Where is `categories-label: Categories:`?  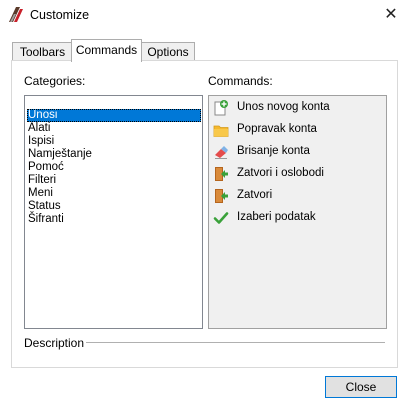 categories-label: Categories: is located at coordinates (55, 81).